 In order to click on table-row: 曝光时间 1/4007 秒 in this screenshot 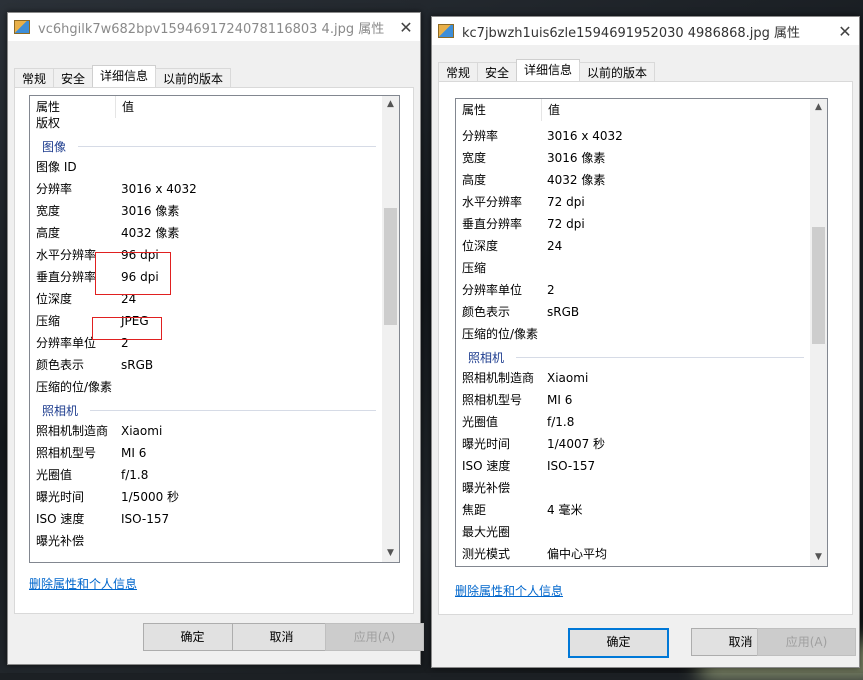, I will do `click(633, 444)`.